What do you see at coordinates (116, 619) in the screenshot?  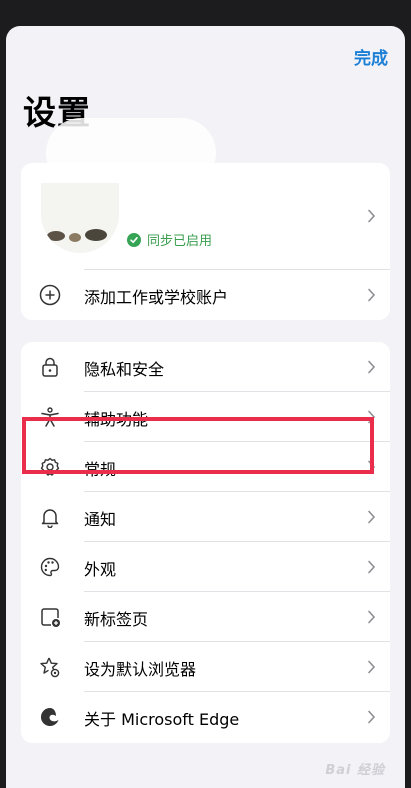 I see `settings-item-label: 新标签页` at bounding box center [116, 619].